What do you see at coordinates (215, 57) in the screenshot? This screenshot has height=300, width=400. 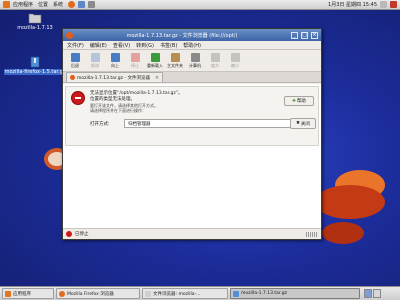 I see `zoom-in-icon` at bounding box center [215, 57].